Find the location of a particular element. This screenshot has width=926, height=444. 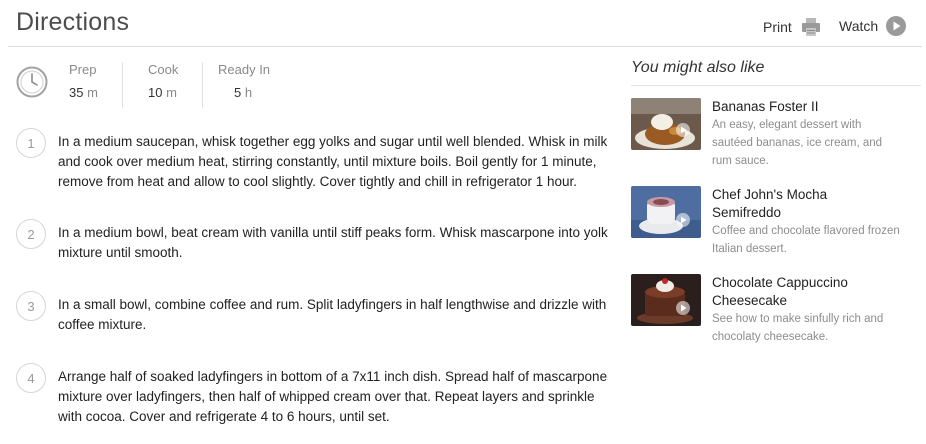

prep-time: Prep 35 m is located at coordinates (94, 85).